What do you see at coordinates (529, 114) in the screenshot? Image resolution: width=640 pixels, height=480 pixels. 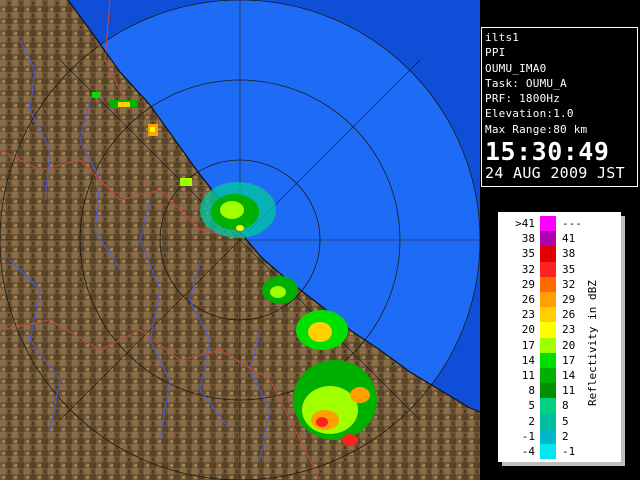 I see `elevation-value: Elevation:1.0` at bounding box center [529, 114].